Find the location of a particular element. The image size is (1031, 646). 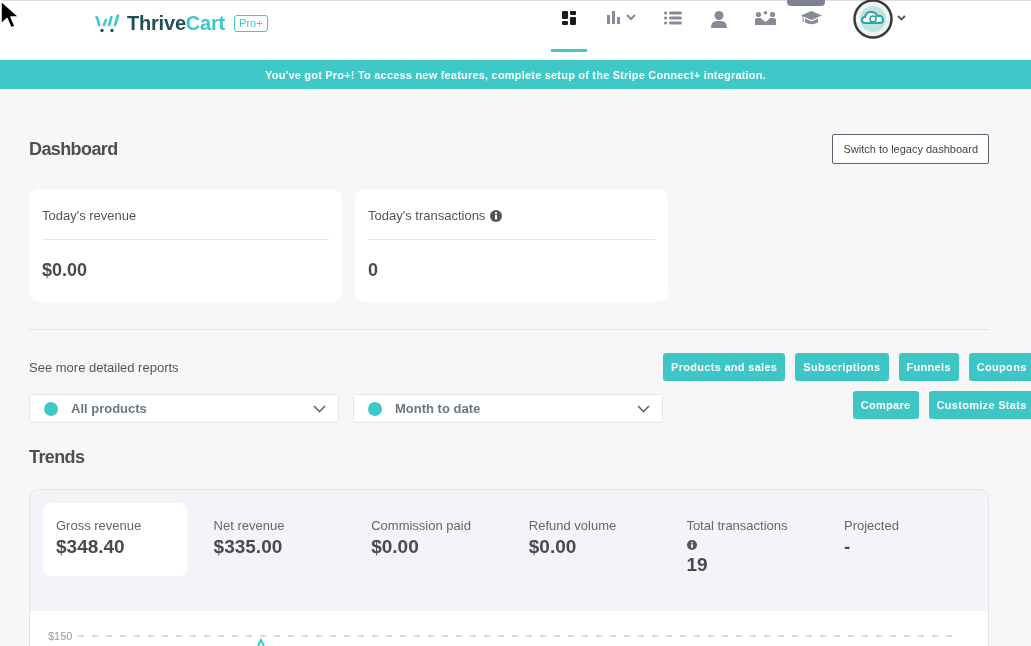

card-value: $0.00 is located at coordinates (65, 270).